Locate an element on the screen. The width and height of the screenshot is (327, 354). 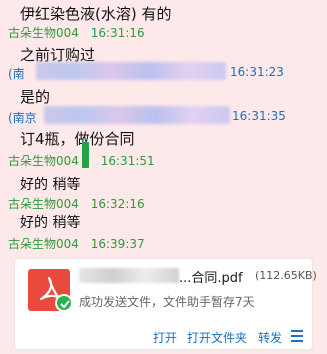
file-size: (112.65KB) is located at coordinates (286, 275).